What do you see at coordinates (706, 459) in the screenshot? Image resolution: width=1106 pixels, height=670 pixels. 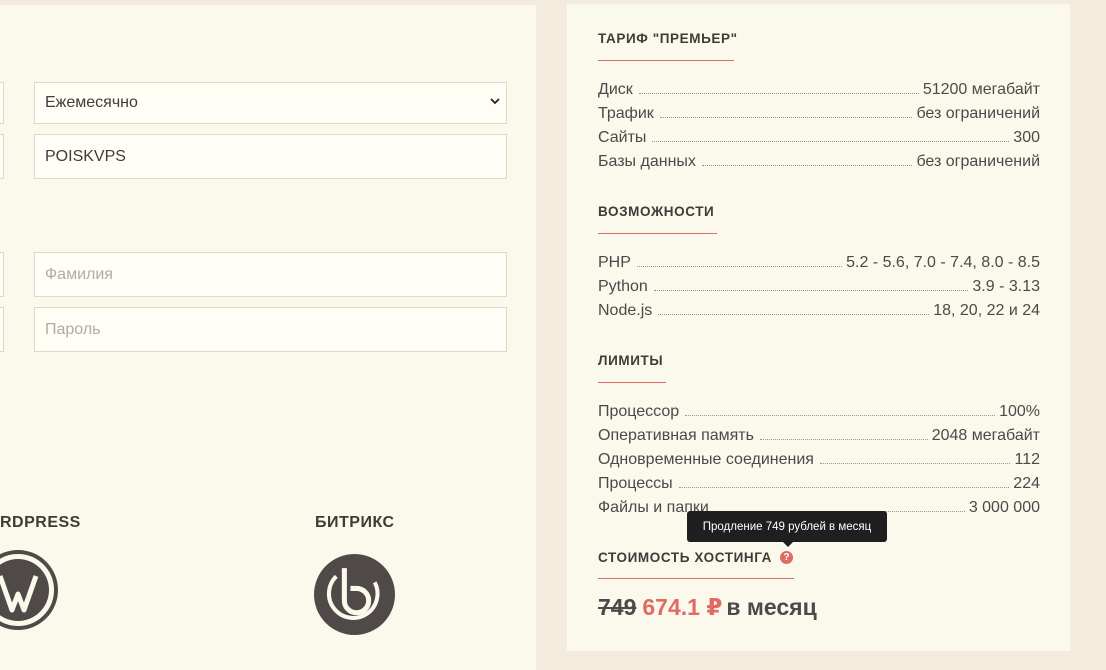 I see `spec-label: Одновременные соединения` at bounding box center [706, 459].